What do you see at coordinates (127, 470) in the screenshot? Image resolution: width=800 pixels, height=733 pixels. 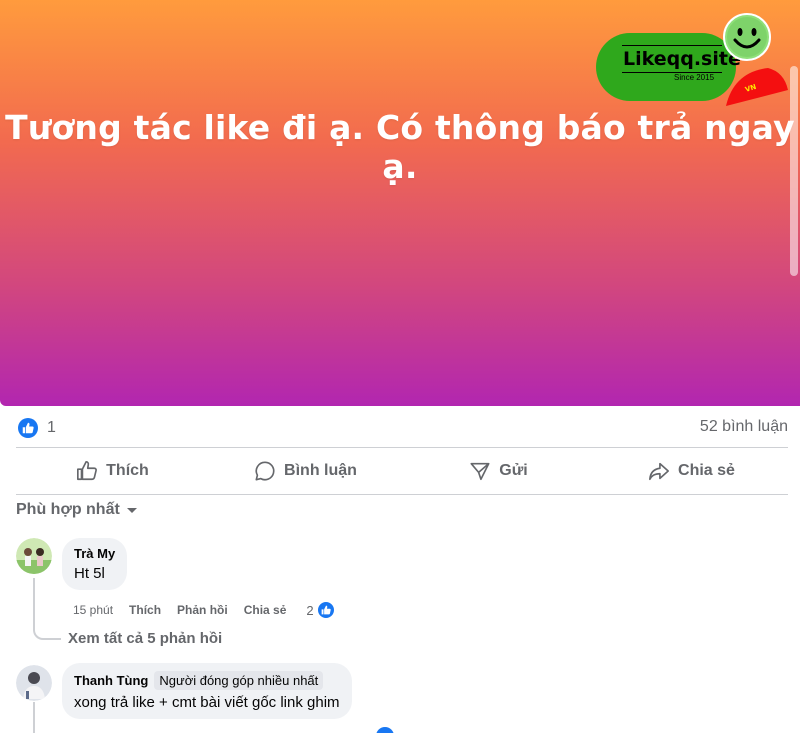 I see `like-button-label: Thích` at bounding box center [127, 470].